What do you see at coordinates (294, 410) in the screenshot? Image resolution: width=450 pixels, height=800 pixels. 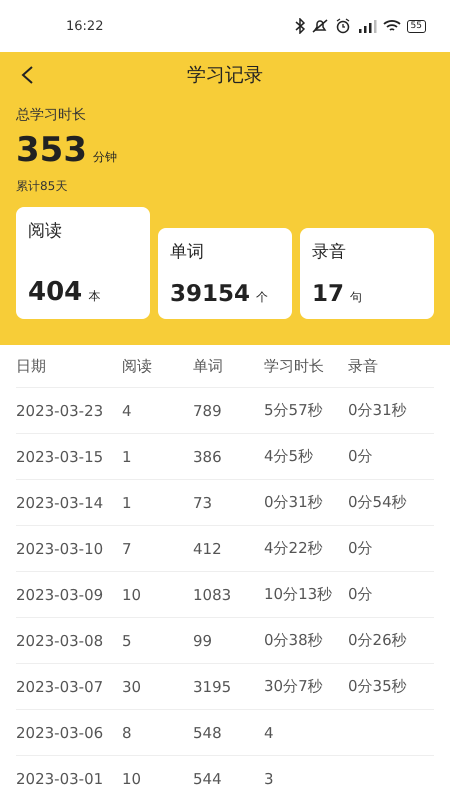 I see `table-cell-text: 5分57秒` at bounding box center [294, 410].